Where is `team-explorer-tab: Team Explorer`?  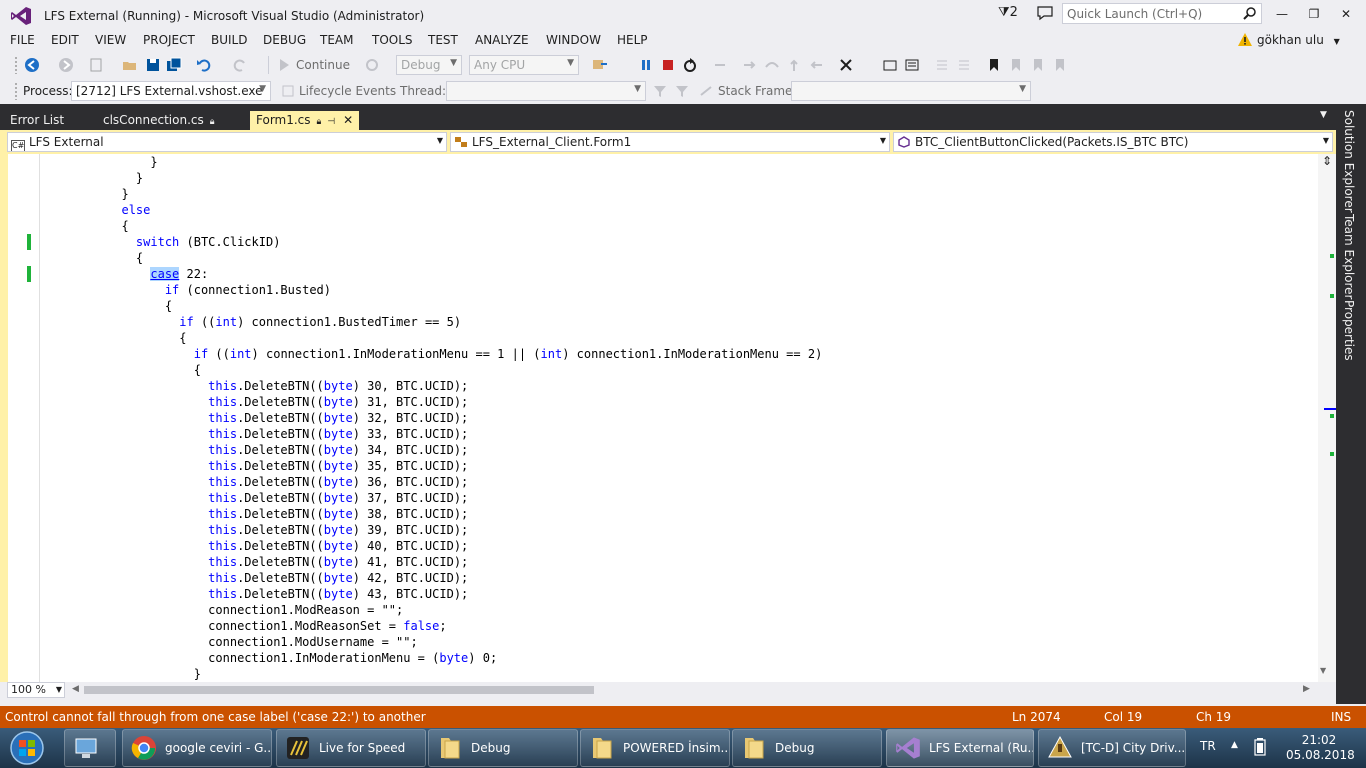 team-explorer-tab: Team Explorer is located at coordinates (1349, 257).